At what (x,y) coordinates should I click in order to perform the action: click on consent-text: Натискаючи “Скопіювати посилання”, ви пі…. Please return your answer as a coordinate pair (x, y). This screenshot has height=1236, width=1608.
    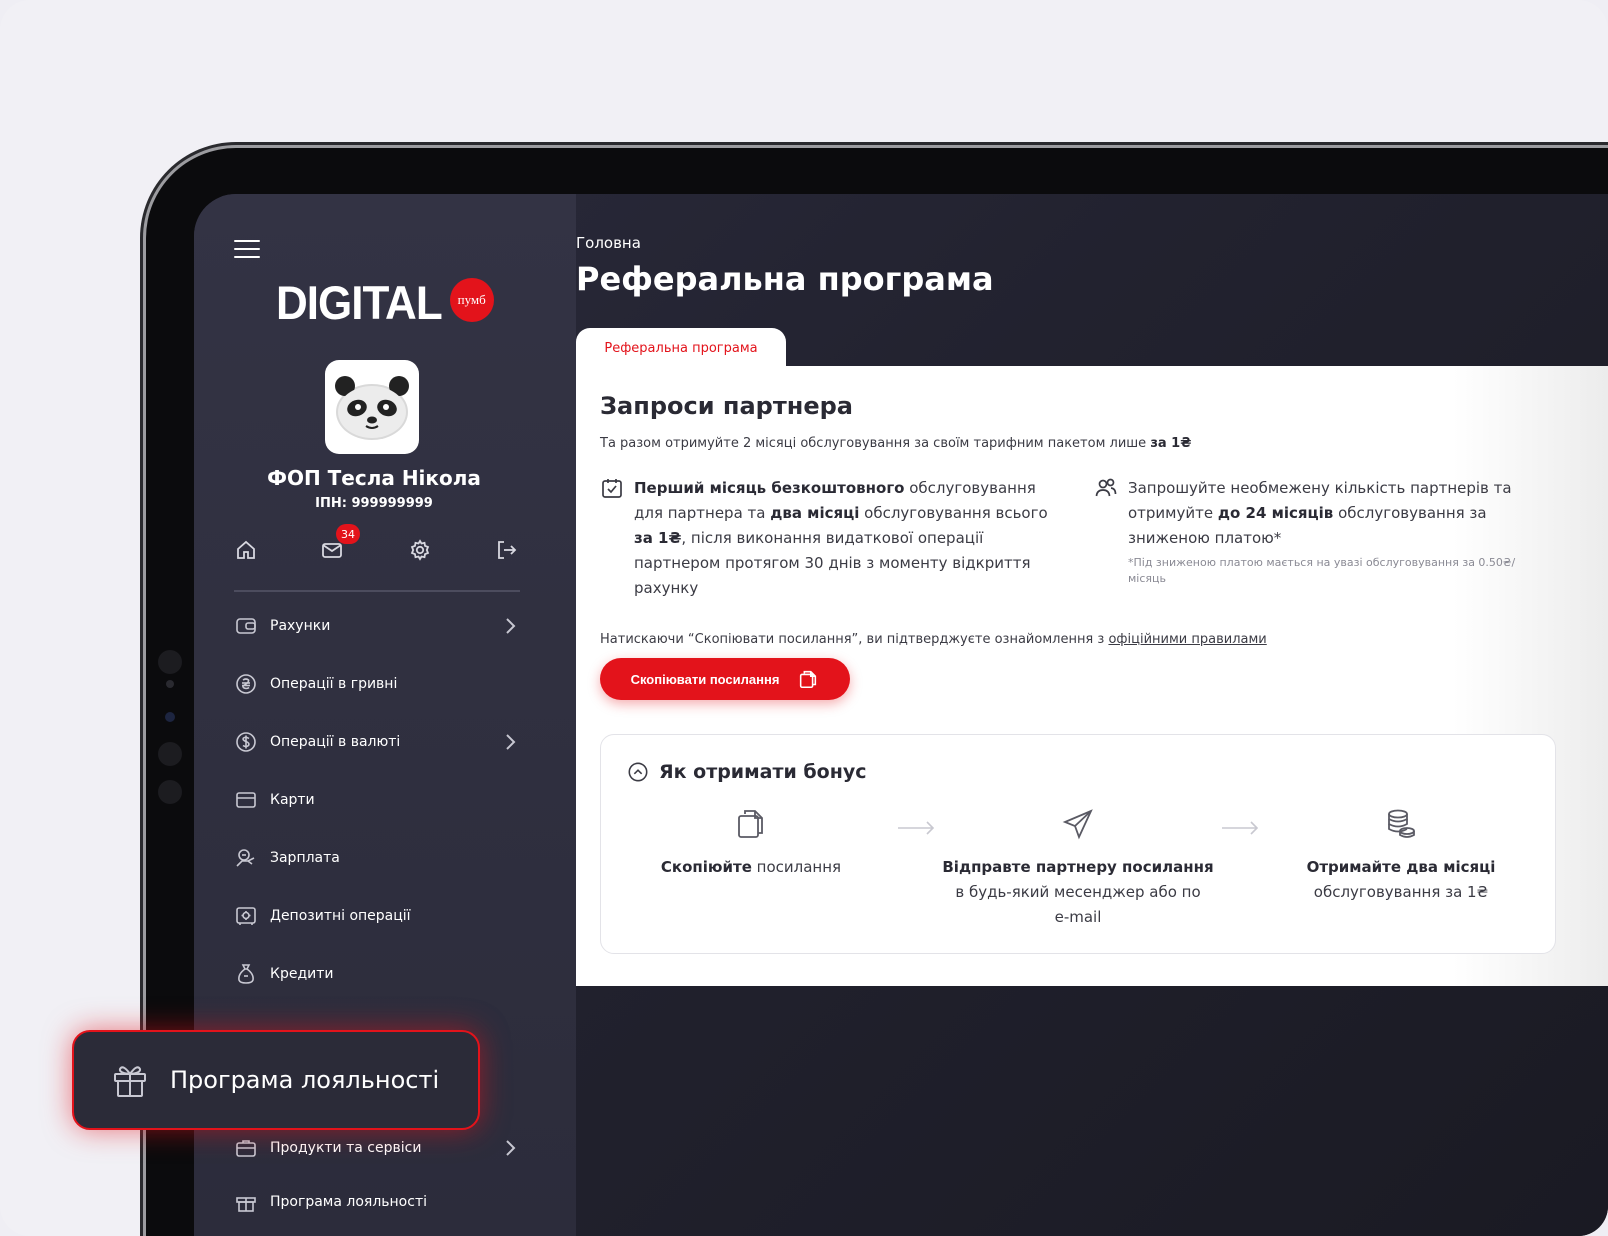
    Looking at the image, I should click on (933, 639).